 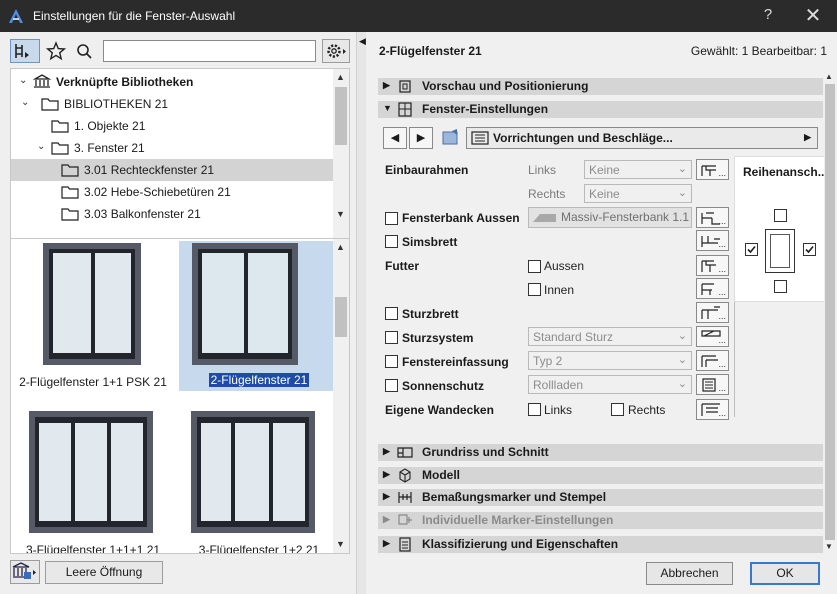 What do you see at coordinates (22, 51) in the screenshot?
I see `tree-view-icon` at bounding box center [22, 51].